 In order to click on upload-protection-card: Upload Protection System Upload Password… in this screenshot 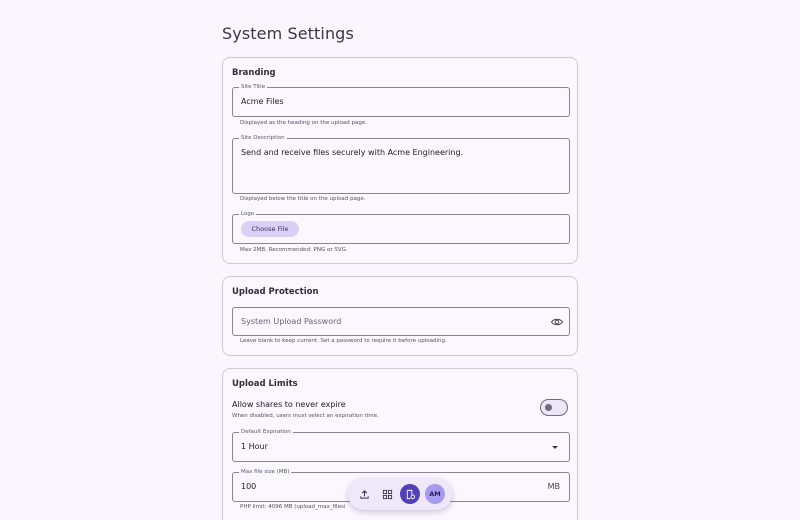, I will do `click(400, 316)`.